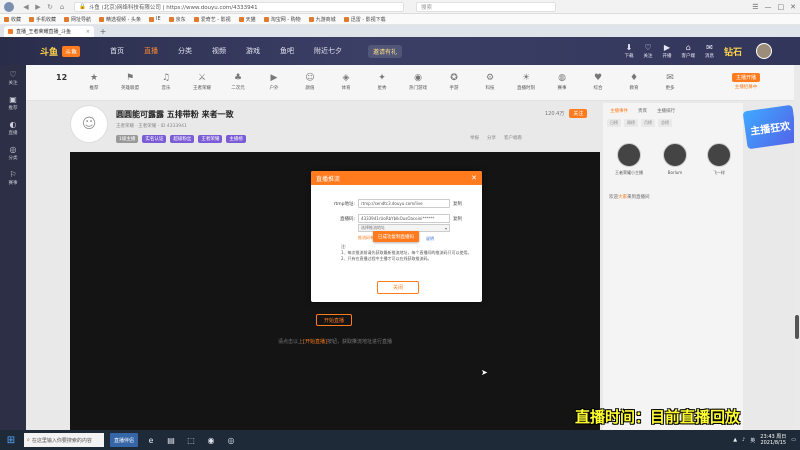 The height and width of the screenshot is (450, 800). What do you see at coordinates (130, 83) in the screenshot?
I see `category-item: ⚑ 英雄联盟` at bounding box center [130, 83].